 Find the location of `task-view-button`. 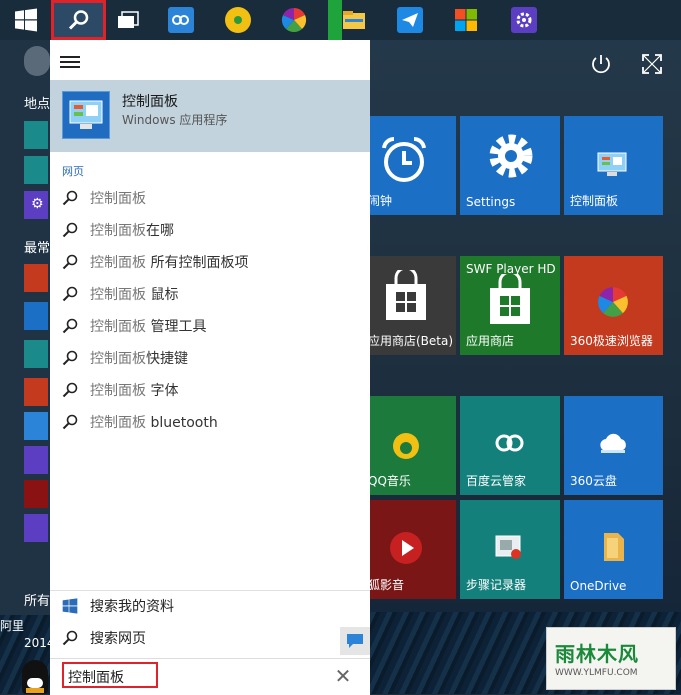

task-view-button is located at coordinates (128, 20).